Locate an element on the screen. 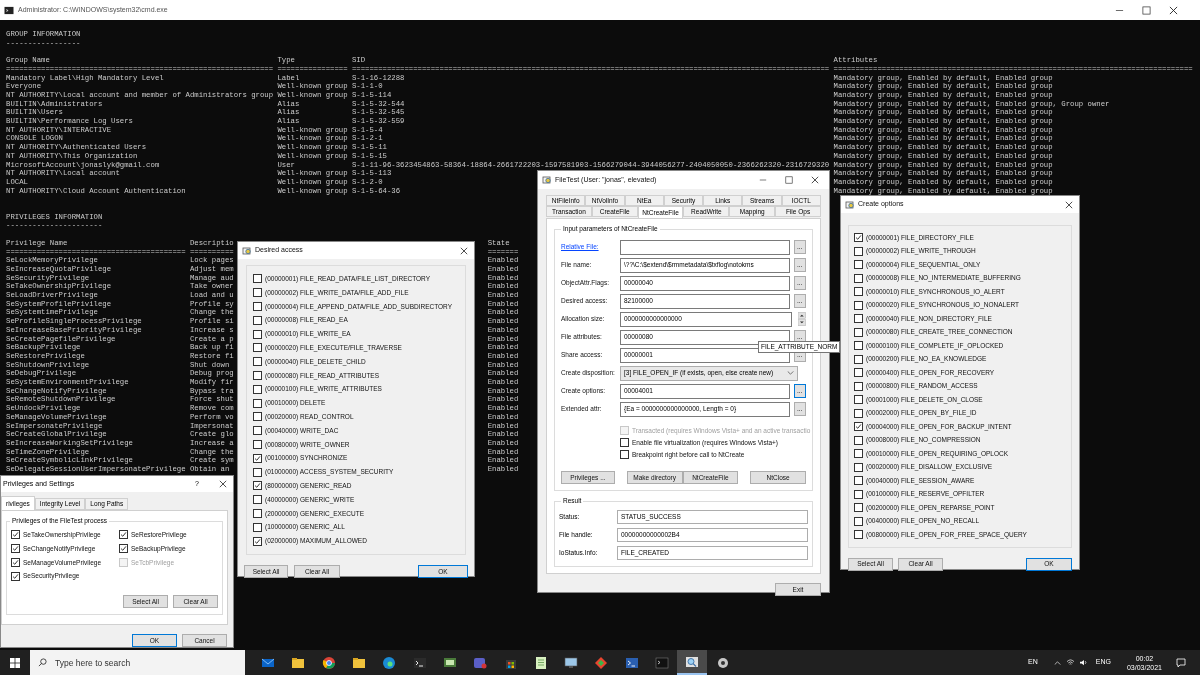  spin-buttons is located at coordinates (802, 319).